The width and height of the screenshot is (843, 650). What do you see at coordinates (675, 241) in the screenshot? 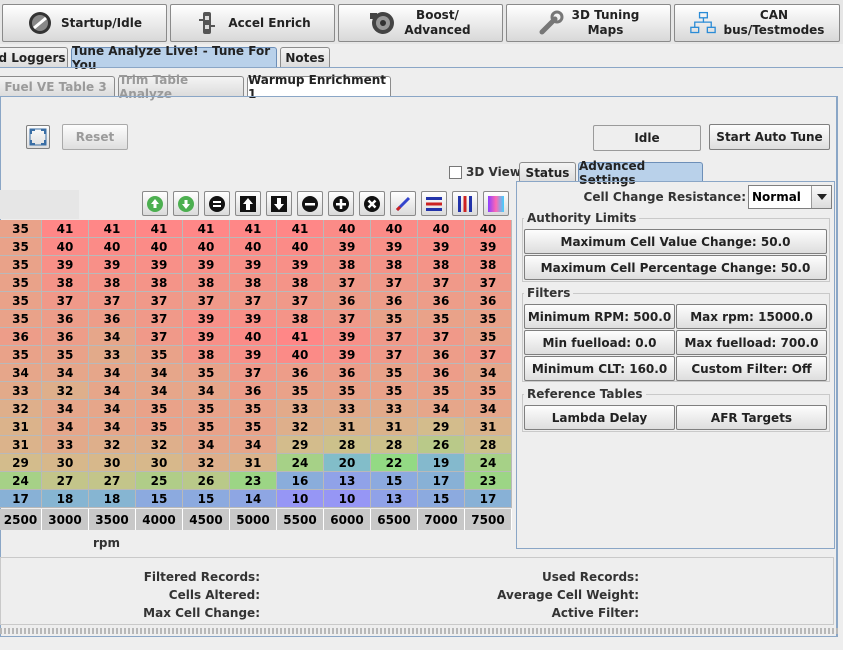
I see `max-cell-value-change-button: Maximum Cell Value Change: 50.0` at bounding box center [675, 241].